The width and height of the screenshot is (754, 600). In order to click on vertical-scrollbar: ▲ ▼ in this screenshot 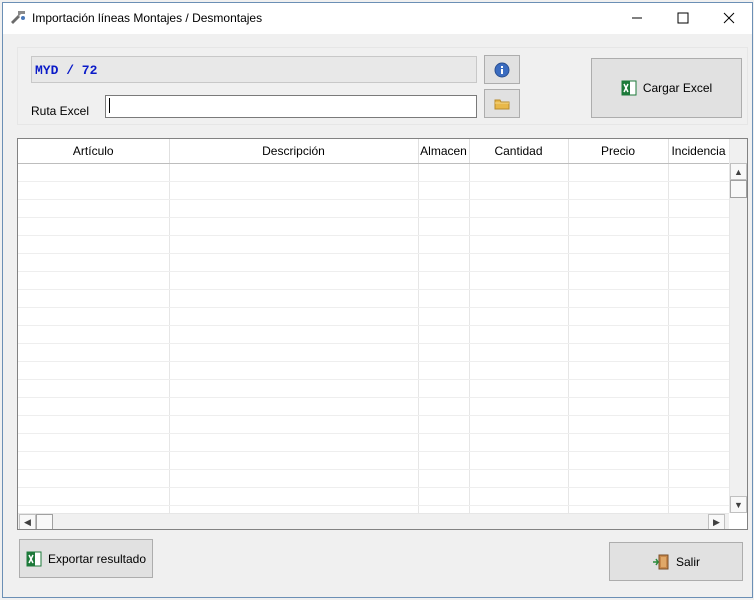, I will do `click(738, 326)`.